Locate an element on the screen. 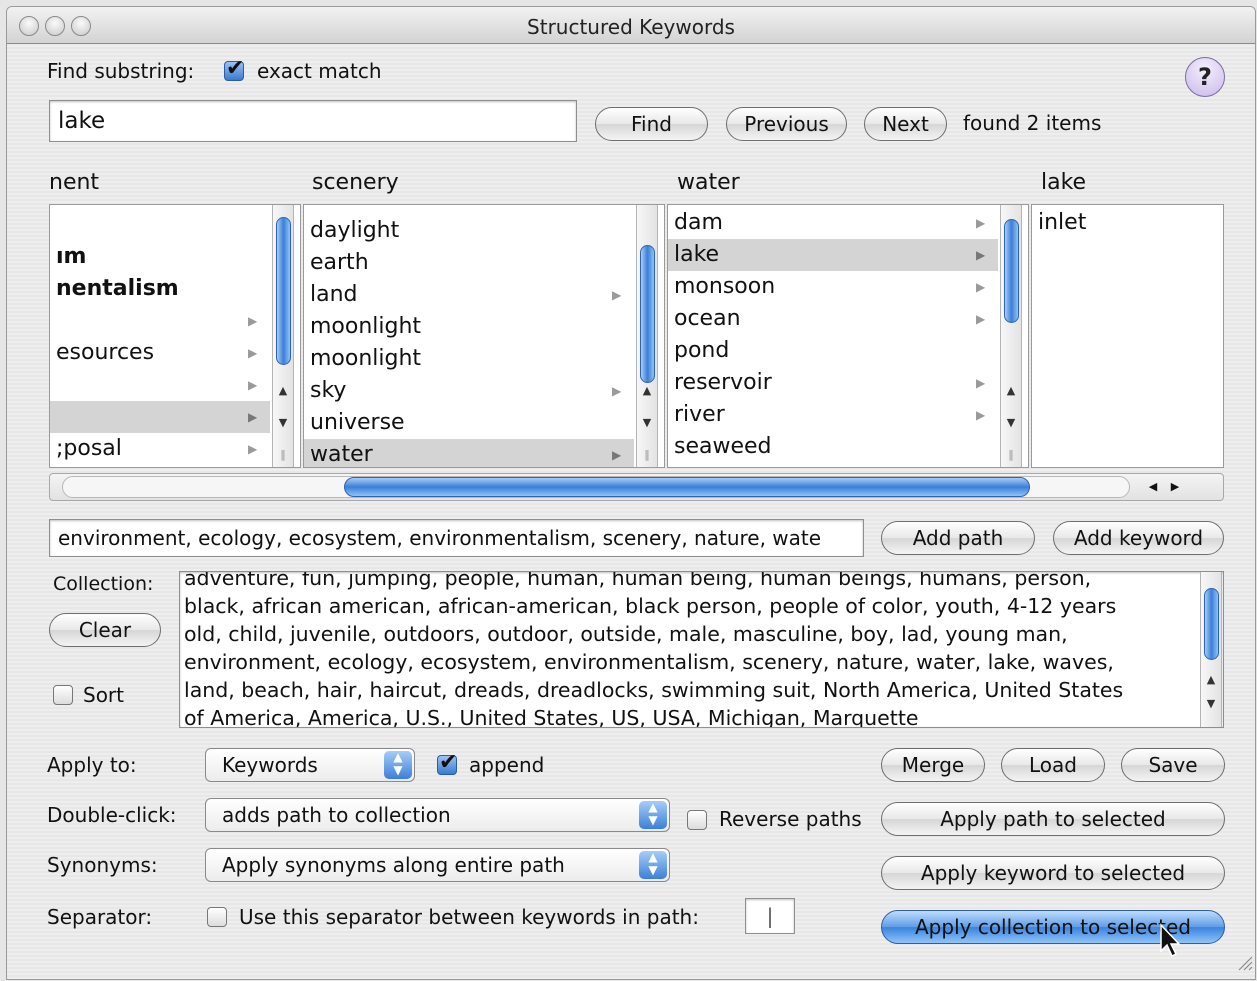 The width and height of the screenshot is (1257, 981). column-3-scrollbar: ▲ ▼ ‖ is located at coordinates (1011, 336).